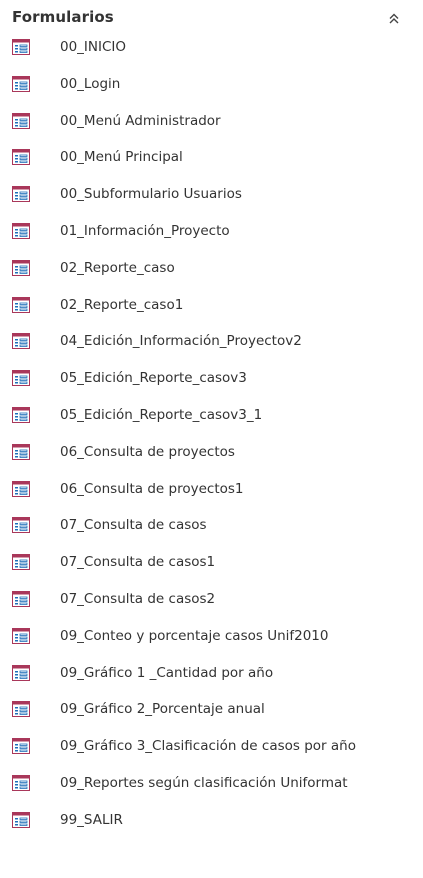  What do you see at coordinates (211, 532) in the screenshot?
I see `list-item: 07_Consulta de casos` at bounding box center [211, 532].